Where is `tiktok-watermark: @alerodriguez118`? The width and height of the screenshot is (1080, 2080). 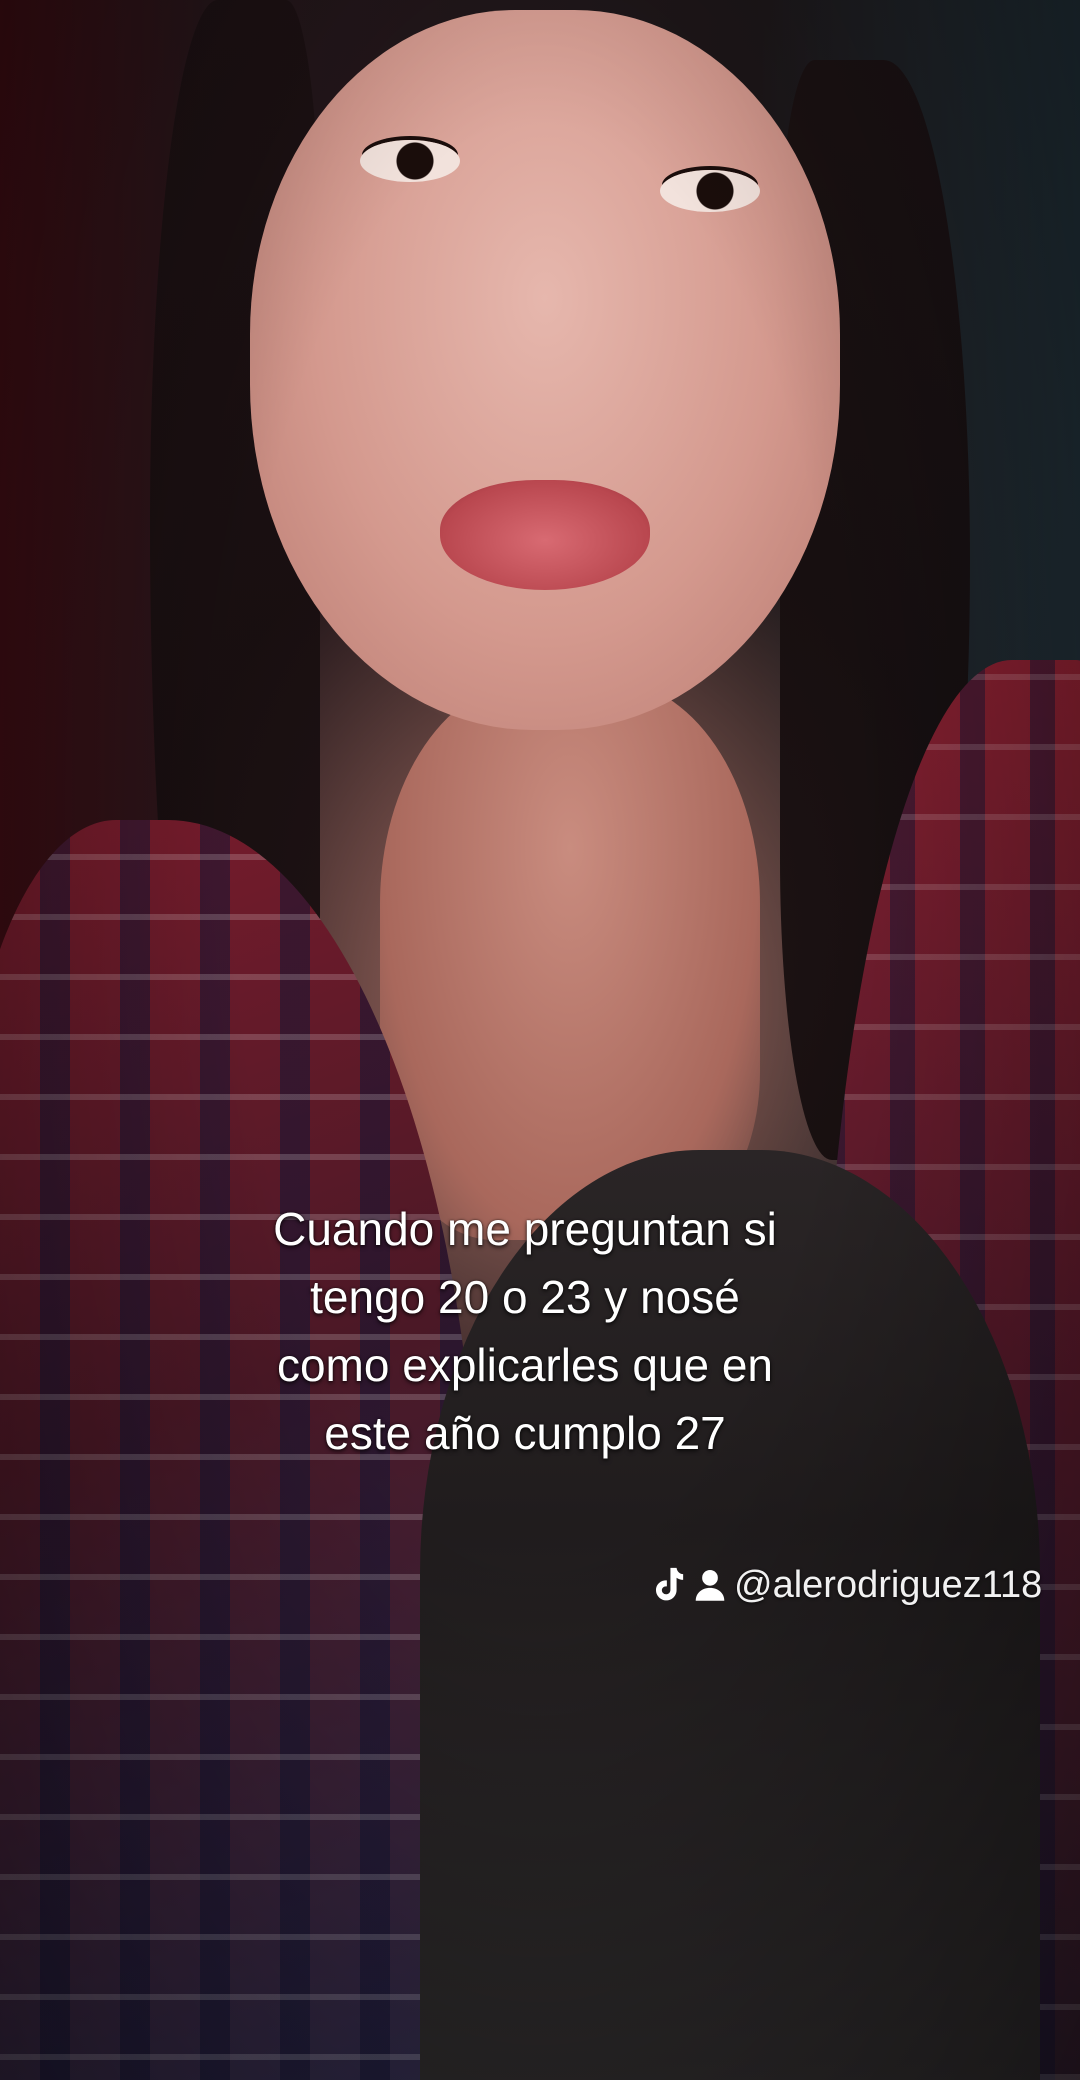 tiktok-watermark: @alerodriguez118 is located at coordinates (846, 1585).